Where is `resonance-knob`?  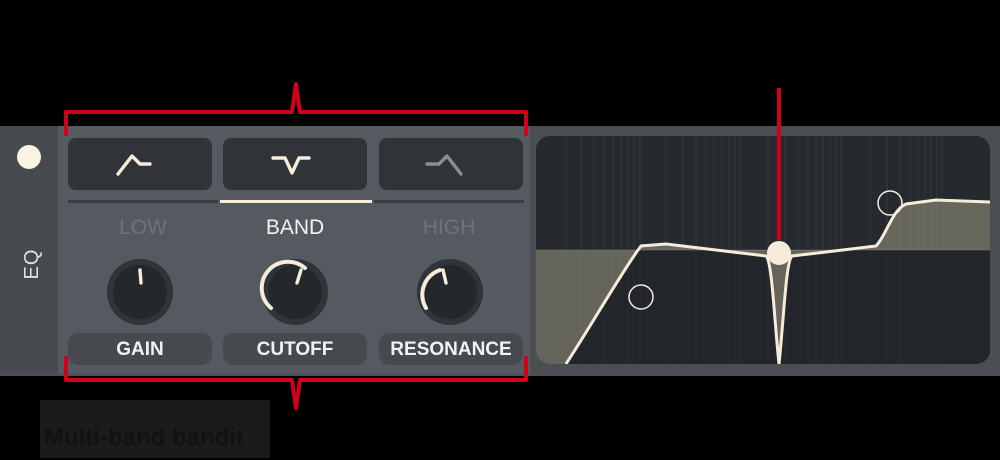
resonance-knob is located at coordinates (450, 292).